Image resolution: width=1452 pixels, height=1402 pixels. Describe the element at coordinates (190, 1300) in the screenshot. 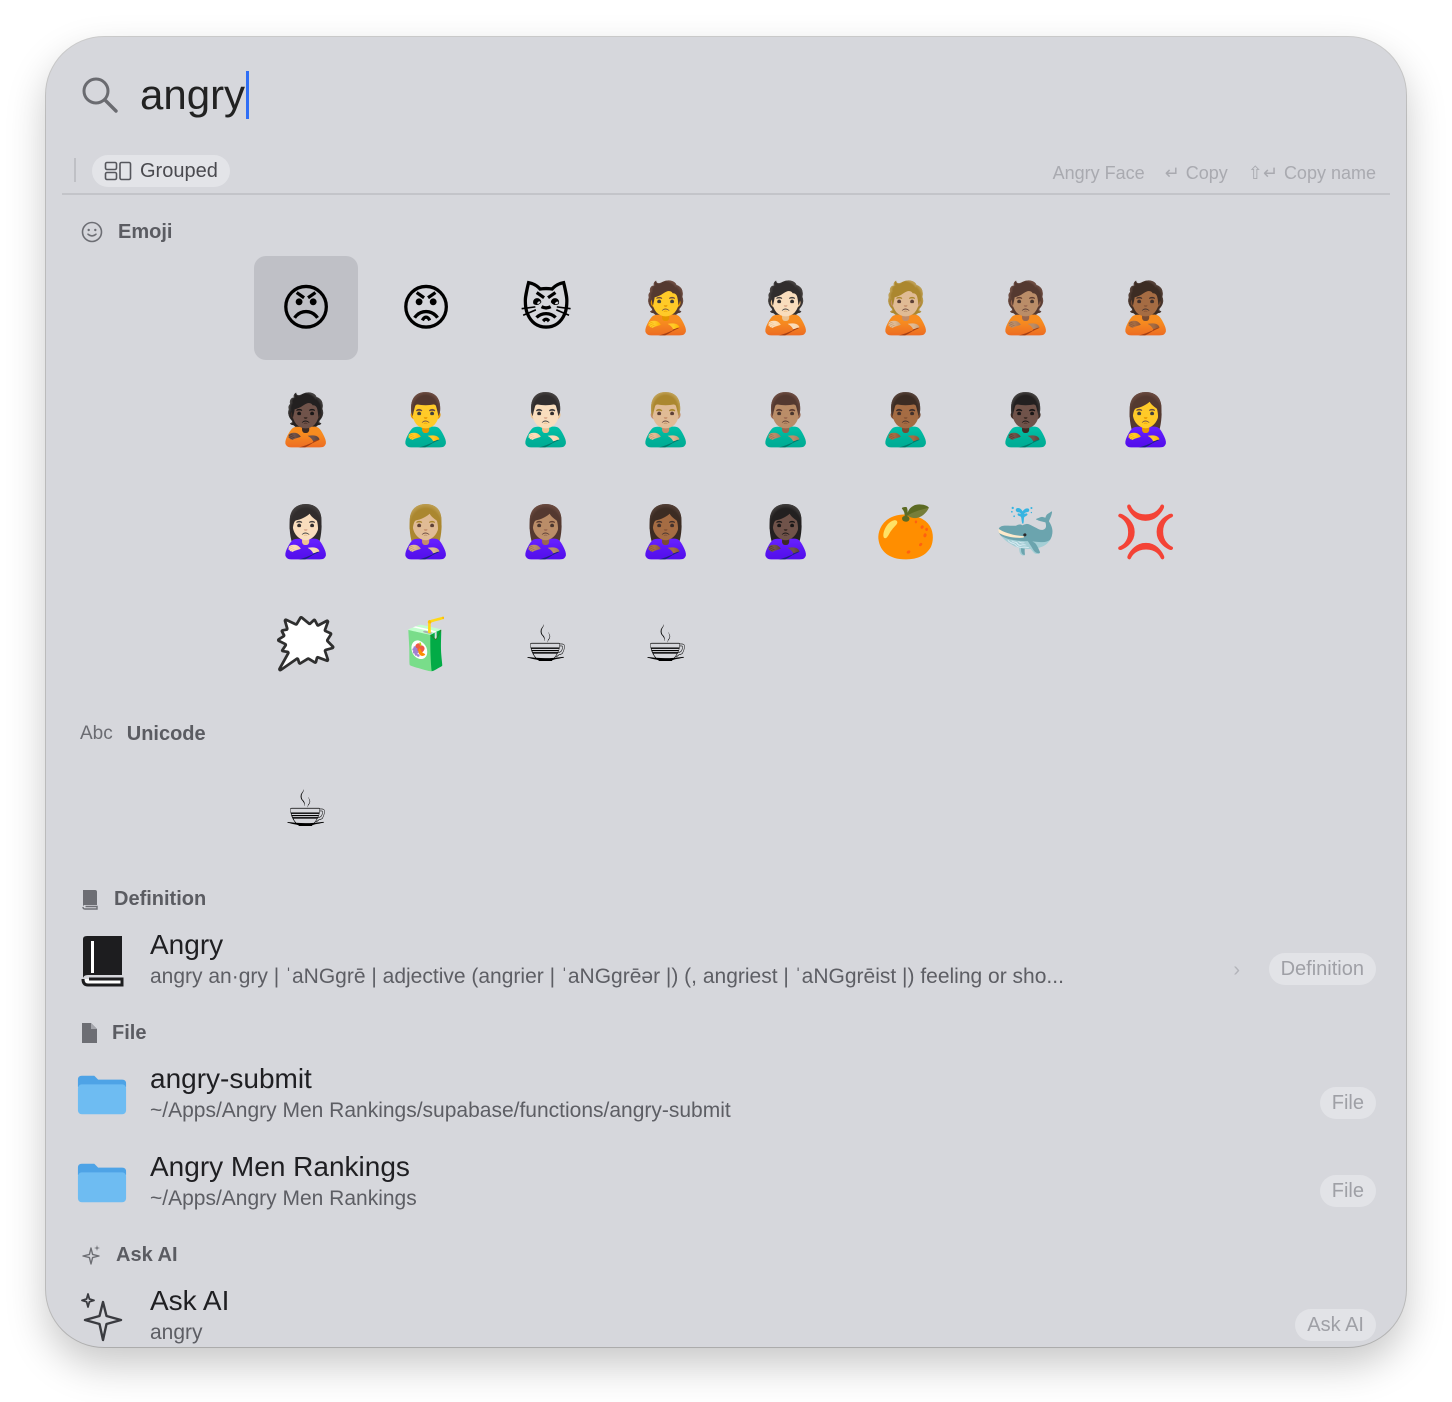

I see `result-title: Ask AI` at that location.